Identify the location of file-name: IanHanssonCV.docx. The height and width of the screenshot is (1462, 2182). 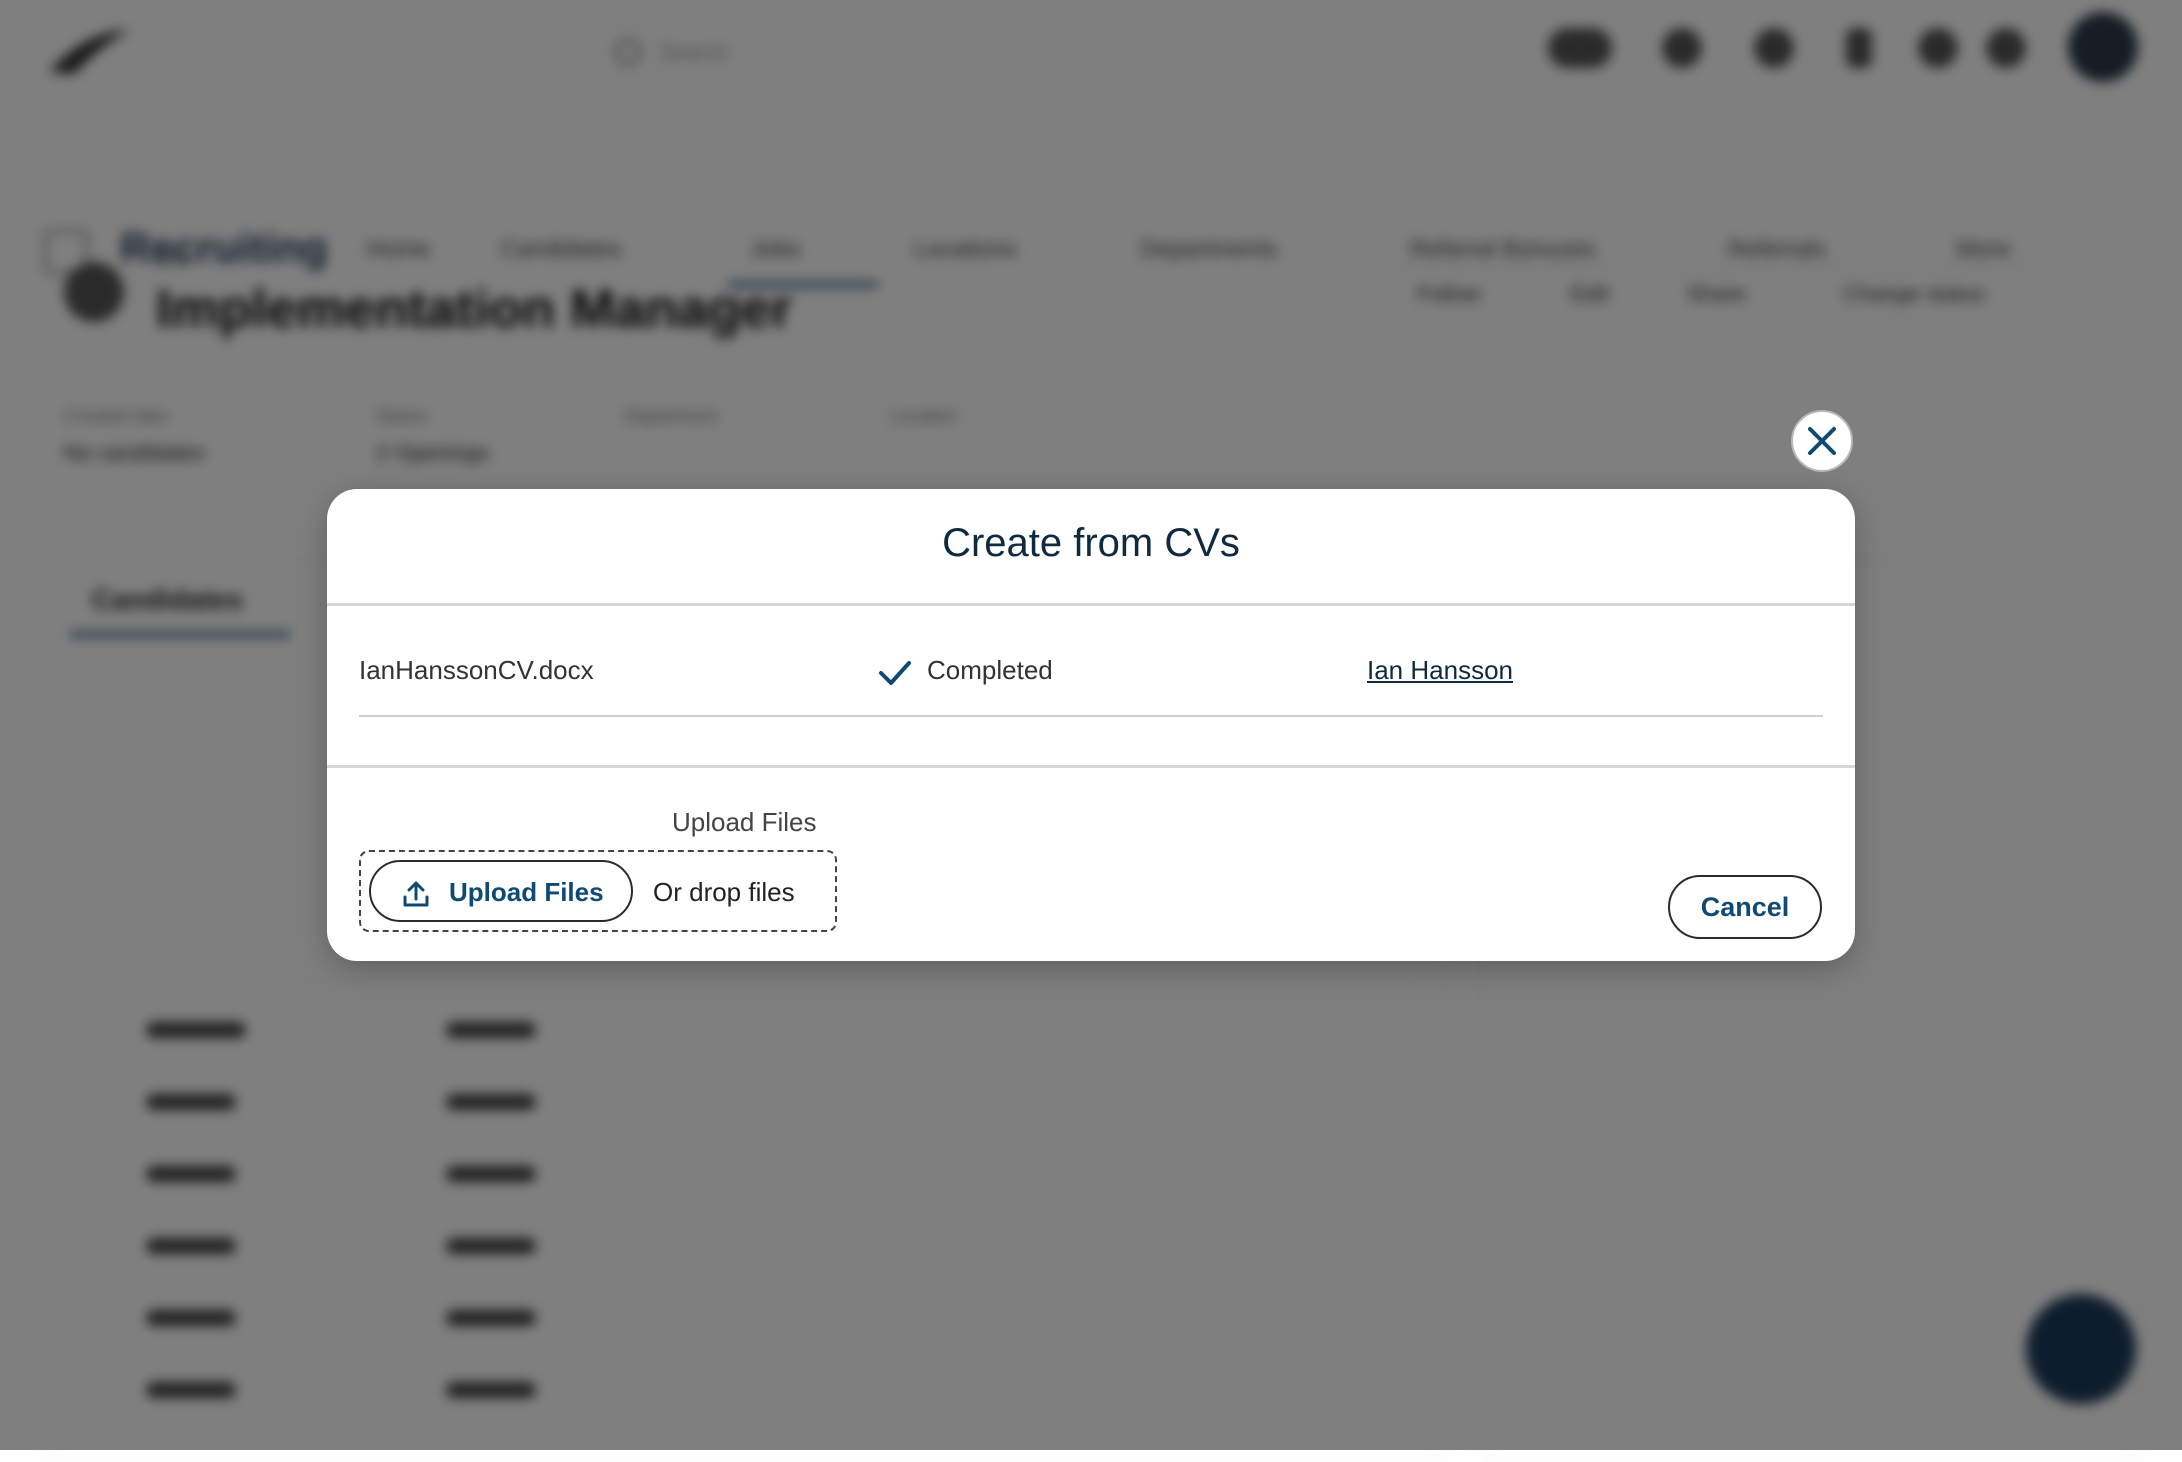
(476, 670).